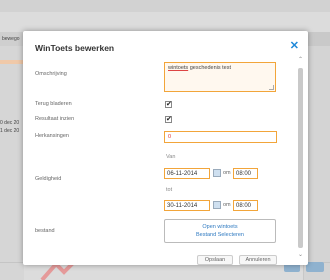 The width and height of the screenshot is (330, 280). Describe the element at coordinates (258, 260) in the screenshot. I see `cancel-button: Annuleren` at that location.